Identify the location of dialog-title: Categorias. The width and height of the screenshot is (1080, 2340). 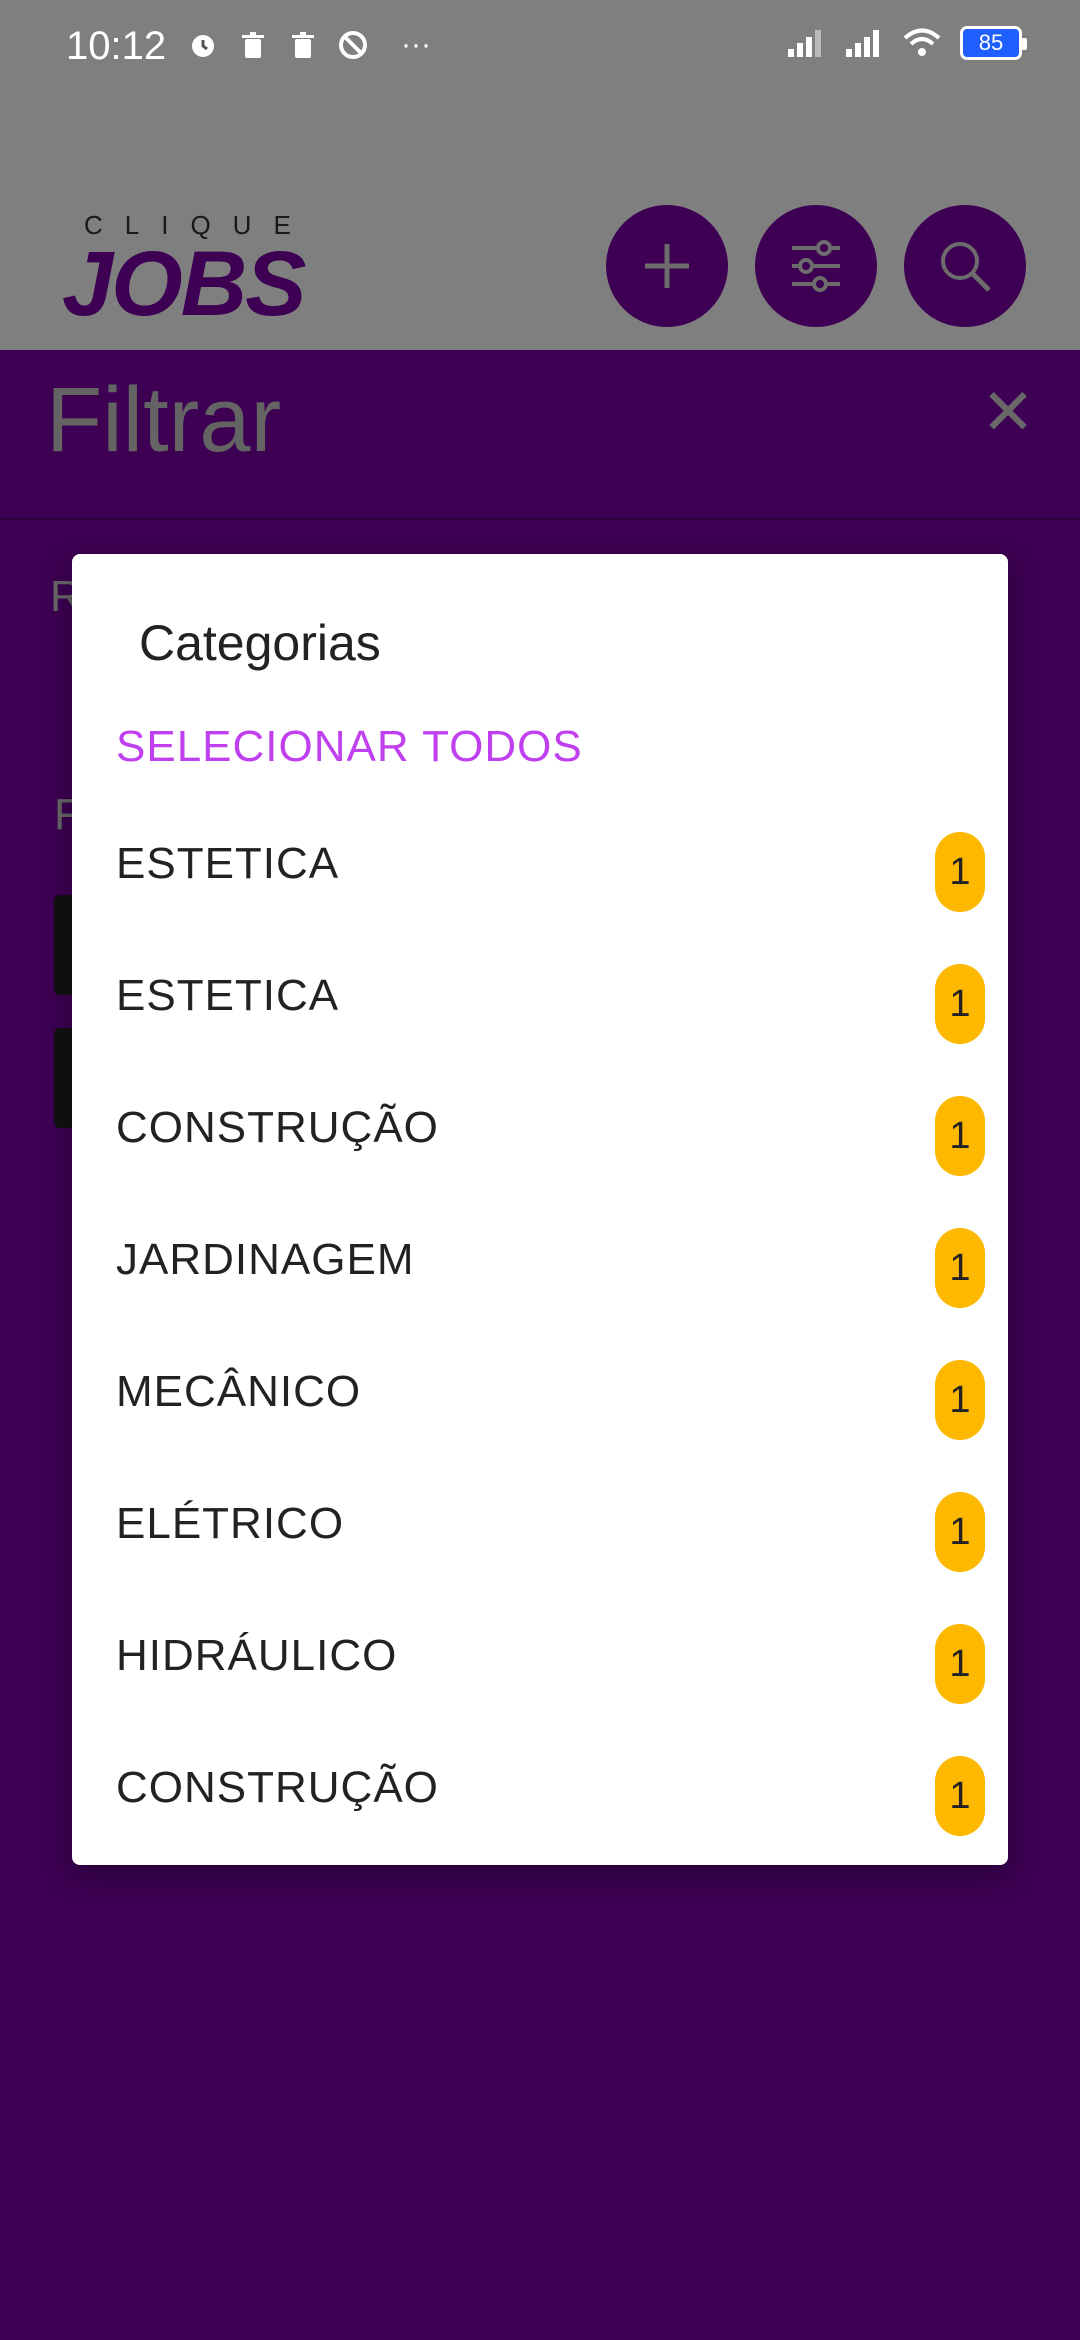
(260, 643).